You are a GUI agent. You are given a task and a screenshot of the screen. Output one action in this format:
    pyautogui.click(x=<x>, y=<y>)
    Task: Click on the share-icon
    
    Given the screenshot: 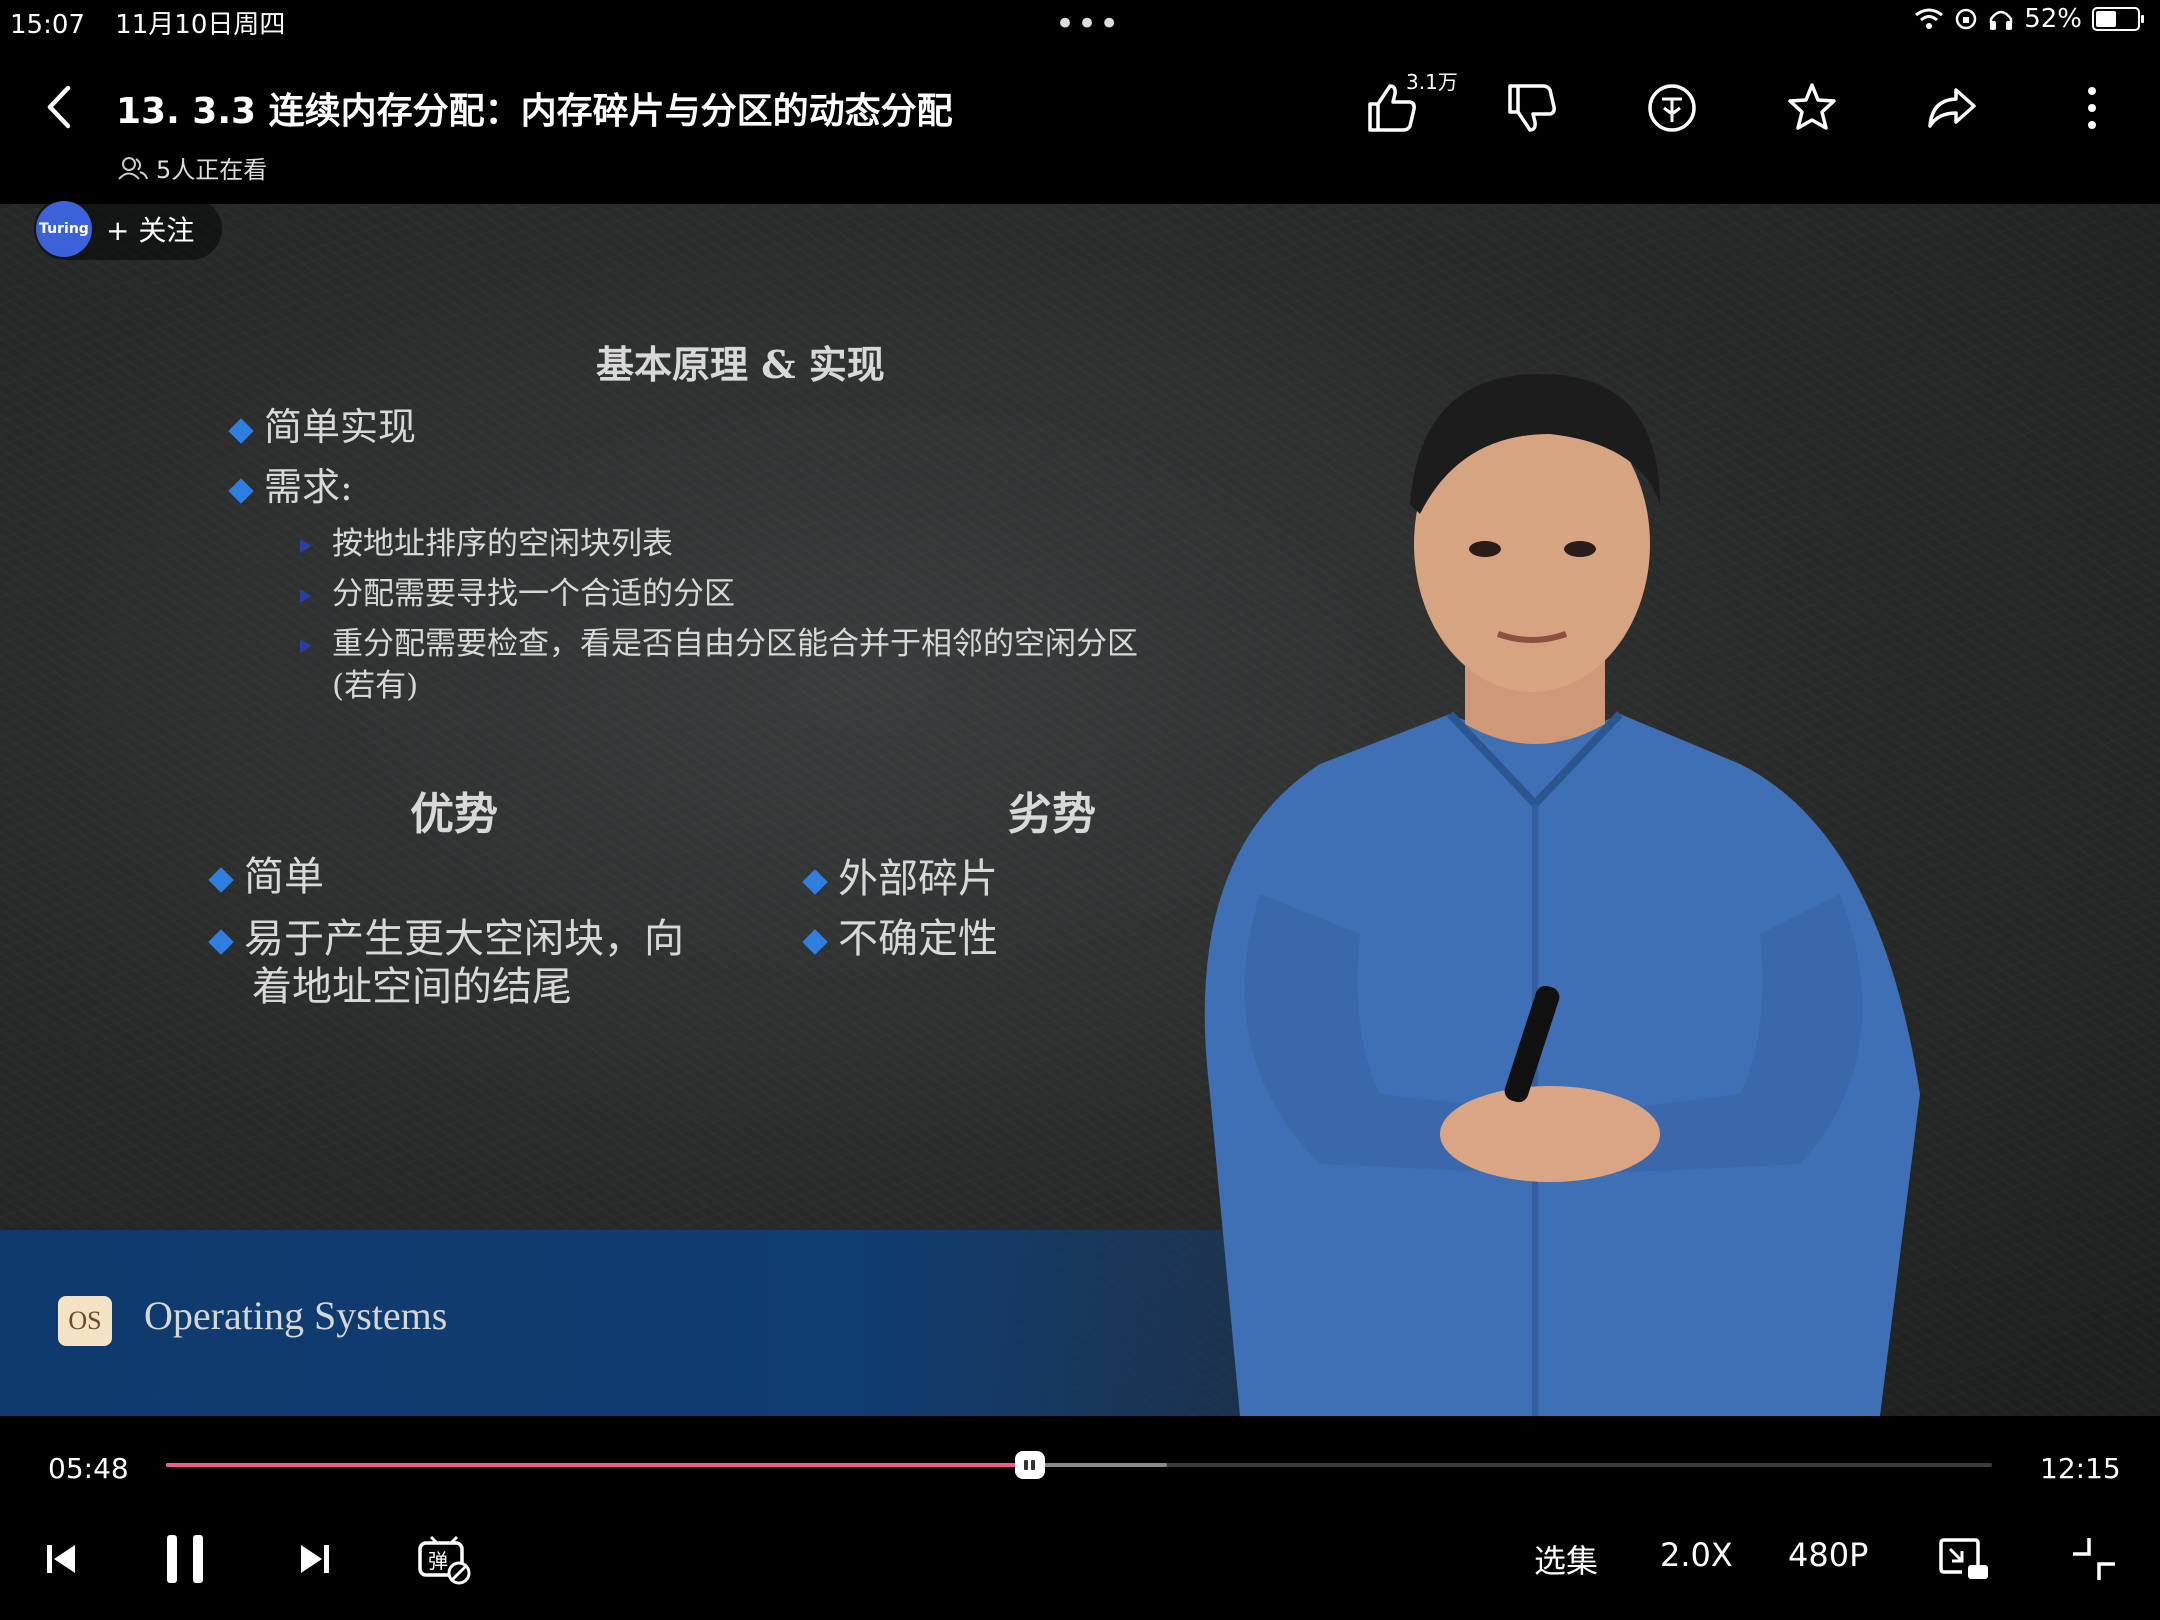 What is the action you would take?
    pyautogui.click(x=1952, y=108)
    